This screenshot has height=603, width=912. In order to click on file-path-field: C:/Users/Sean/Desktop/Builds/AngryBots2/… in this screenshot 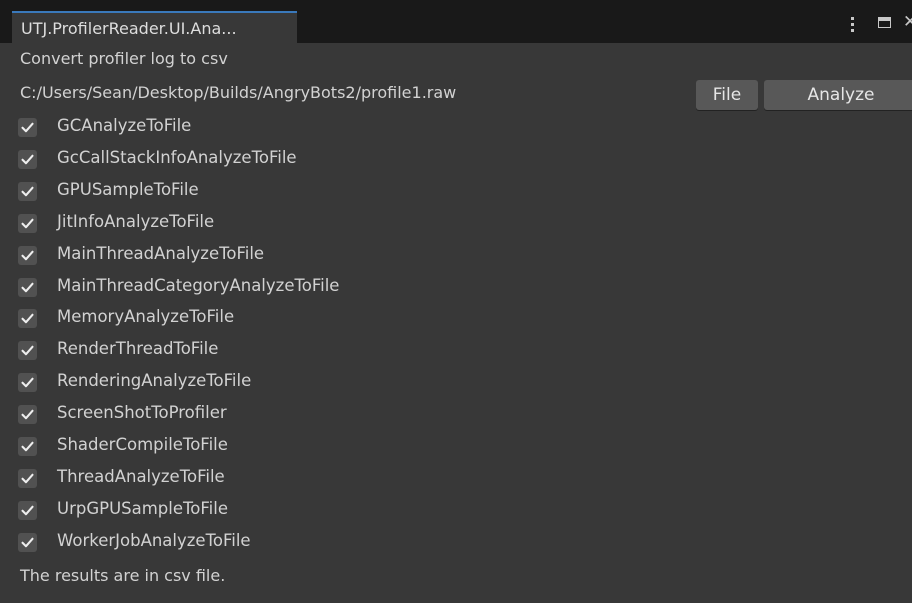, I will do `click(238, 92)`.